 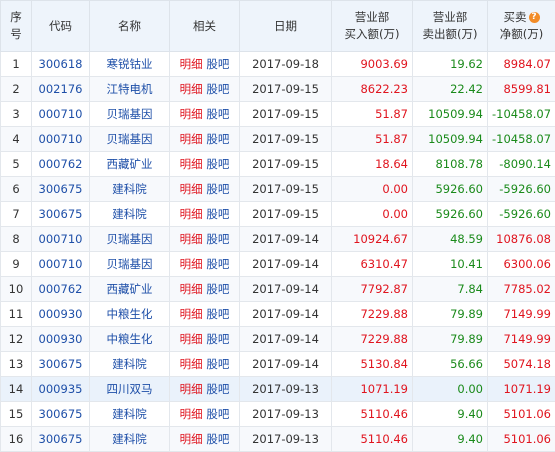 I want to click on cell-buy-amount: 5130.84, so click(x=372, y=364).